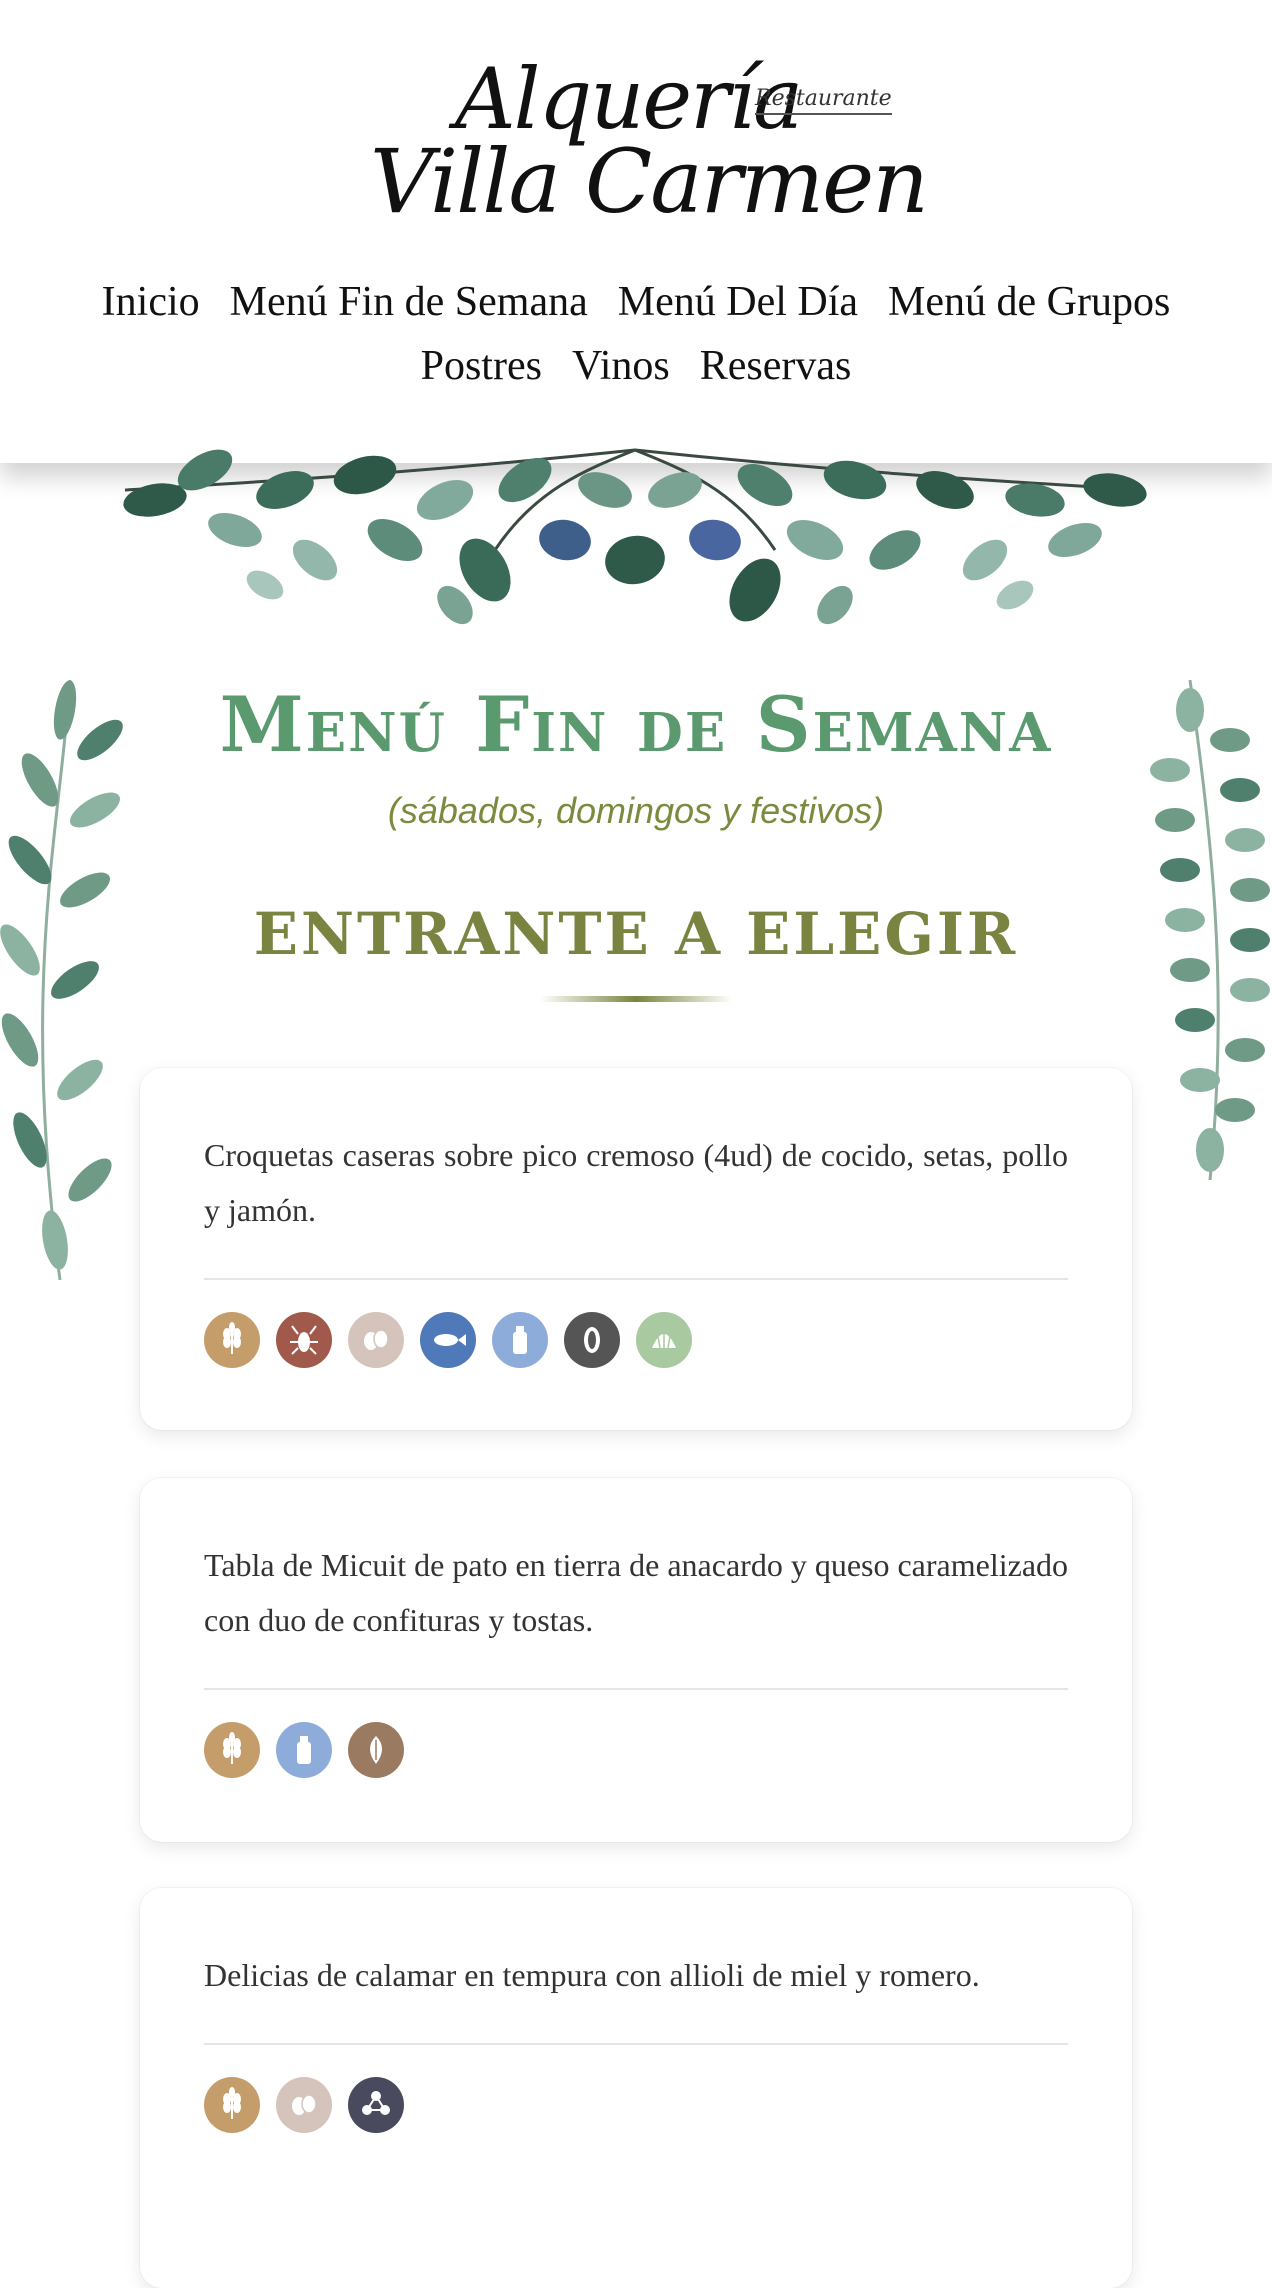 Image resolution: width=1272 pixels, height=2288 pixels. I want to click on nav-menu-del-dia: Menú Del Día, so click(738, 302).